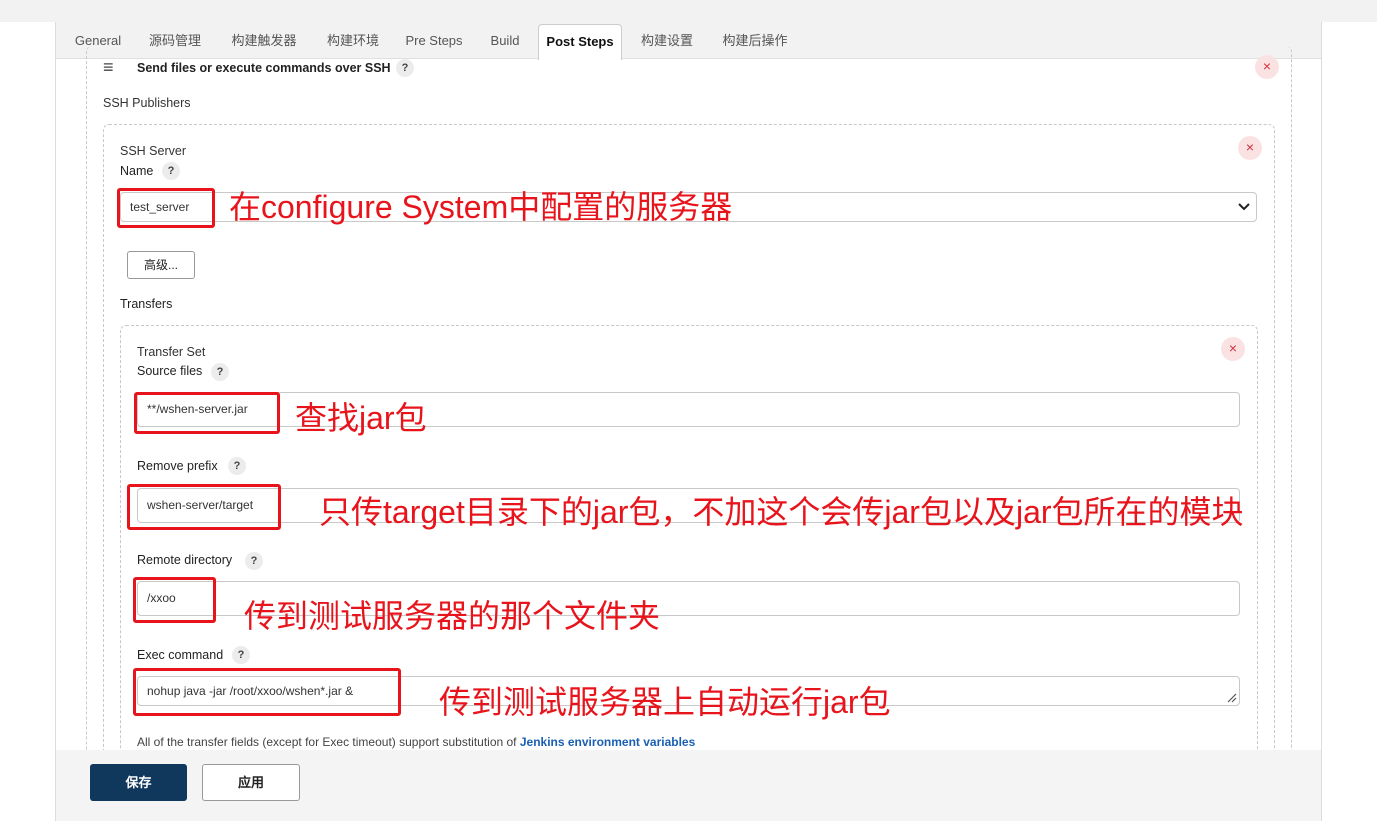 The height and width of the screenshot is (821, 1377). Describe the element at coordinates (166, 208) in the screenshot. I see `highlight-server-name` at that location.